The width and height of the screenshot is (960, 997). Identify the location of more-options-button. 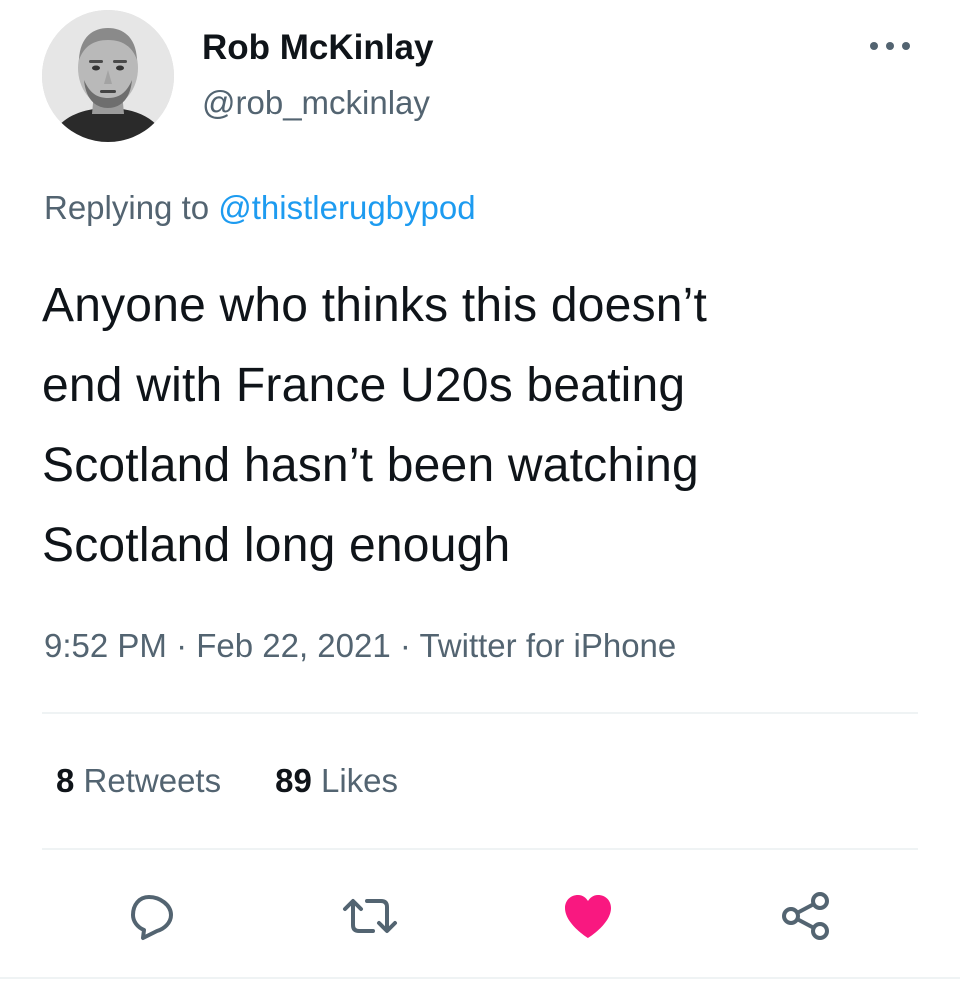
(890, 46).